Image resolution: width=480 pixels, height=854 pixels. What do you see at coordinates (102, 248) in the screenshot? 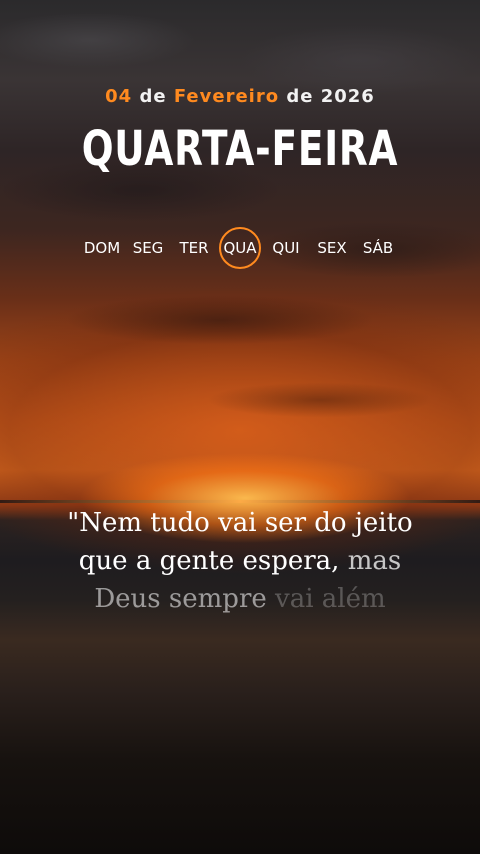
I see `day-dom: DOM` at bounding box center [102, 248].